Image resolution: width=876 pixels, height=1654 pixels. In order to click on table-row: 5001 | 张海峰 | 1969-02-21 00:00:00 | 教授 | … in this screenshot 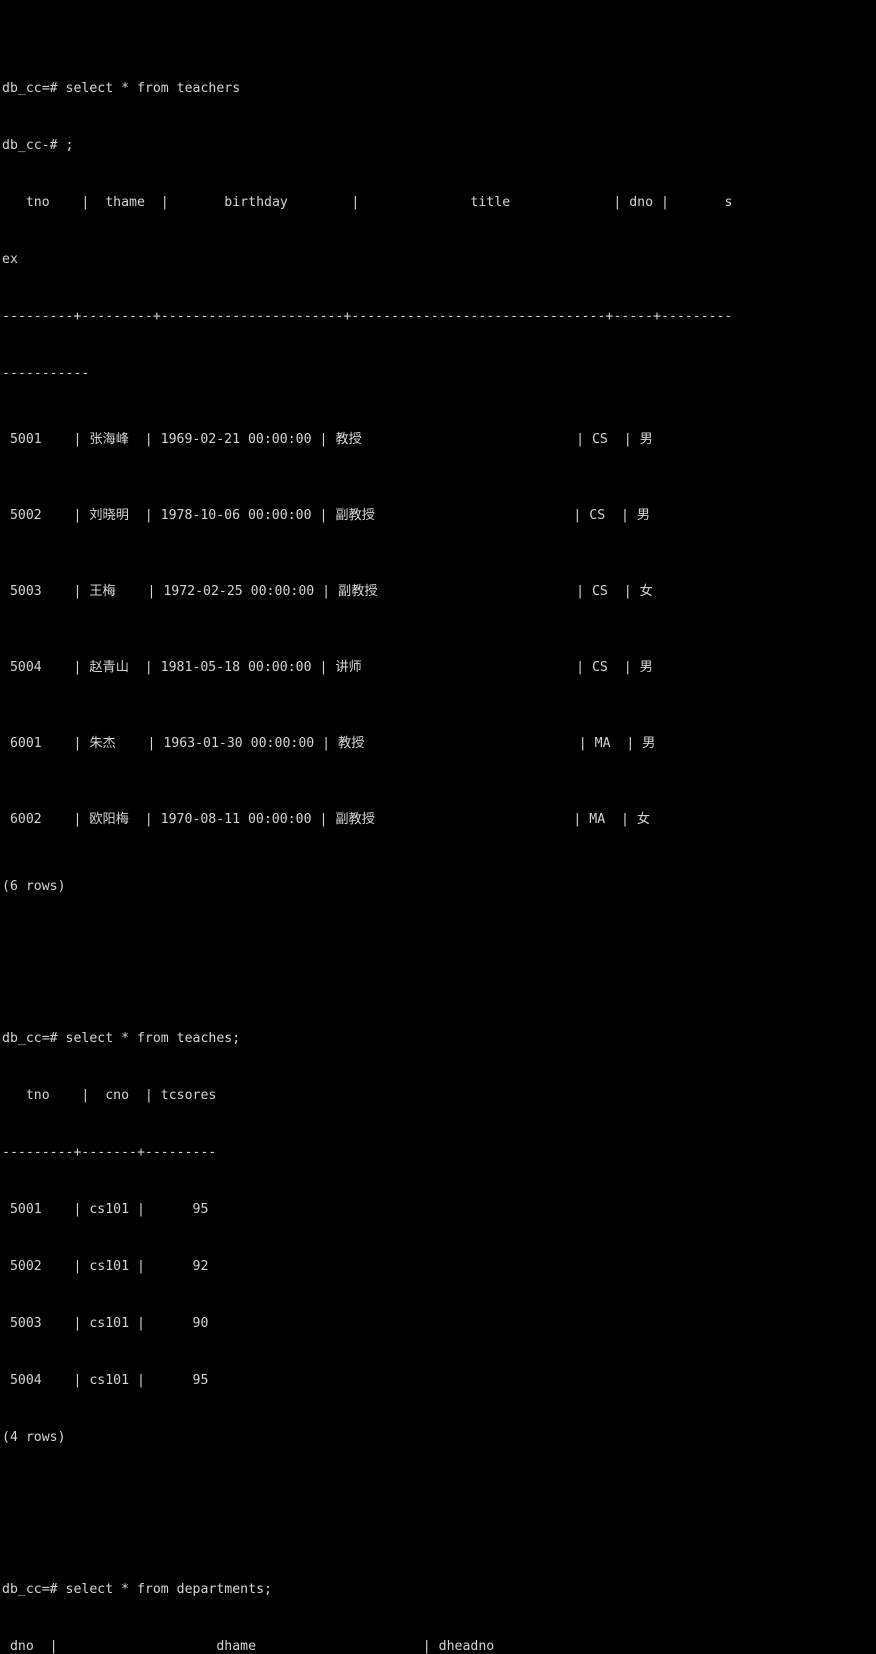, I will do `click(327, 439)`.